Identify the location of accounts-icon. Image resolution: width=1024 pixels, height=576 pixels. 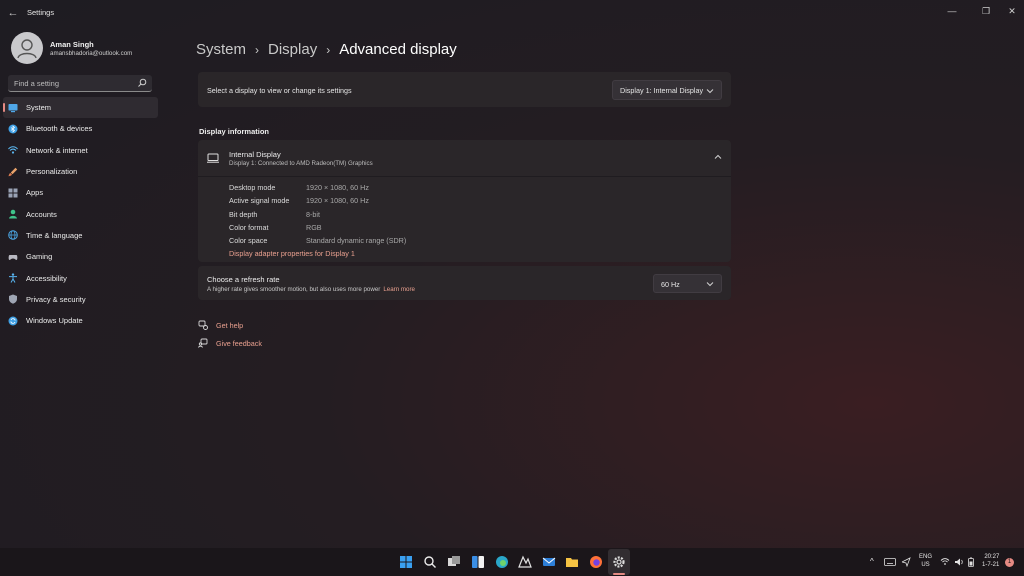
(13, 214).